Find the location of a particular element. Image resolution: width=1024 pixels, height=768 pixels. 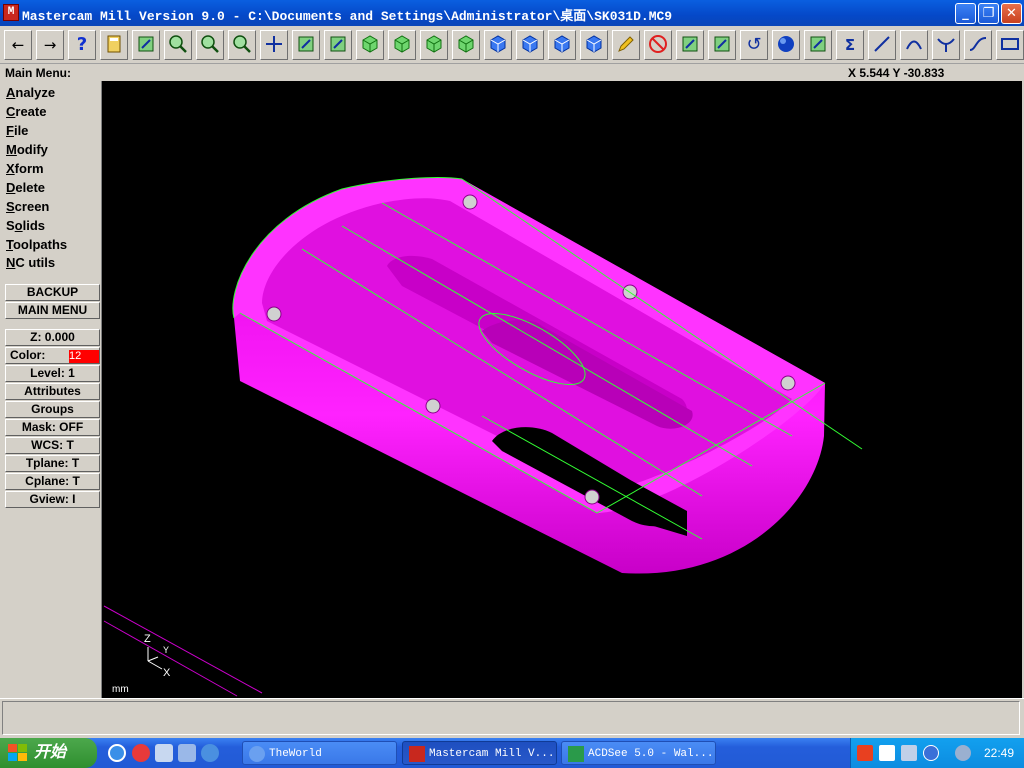

arrow-left-icon: ← is located at coordinates (18, 45).